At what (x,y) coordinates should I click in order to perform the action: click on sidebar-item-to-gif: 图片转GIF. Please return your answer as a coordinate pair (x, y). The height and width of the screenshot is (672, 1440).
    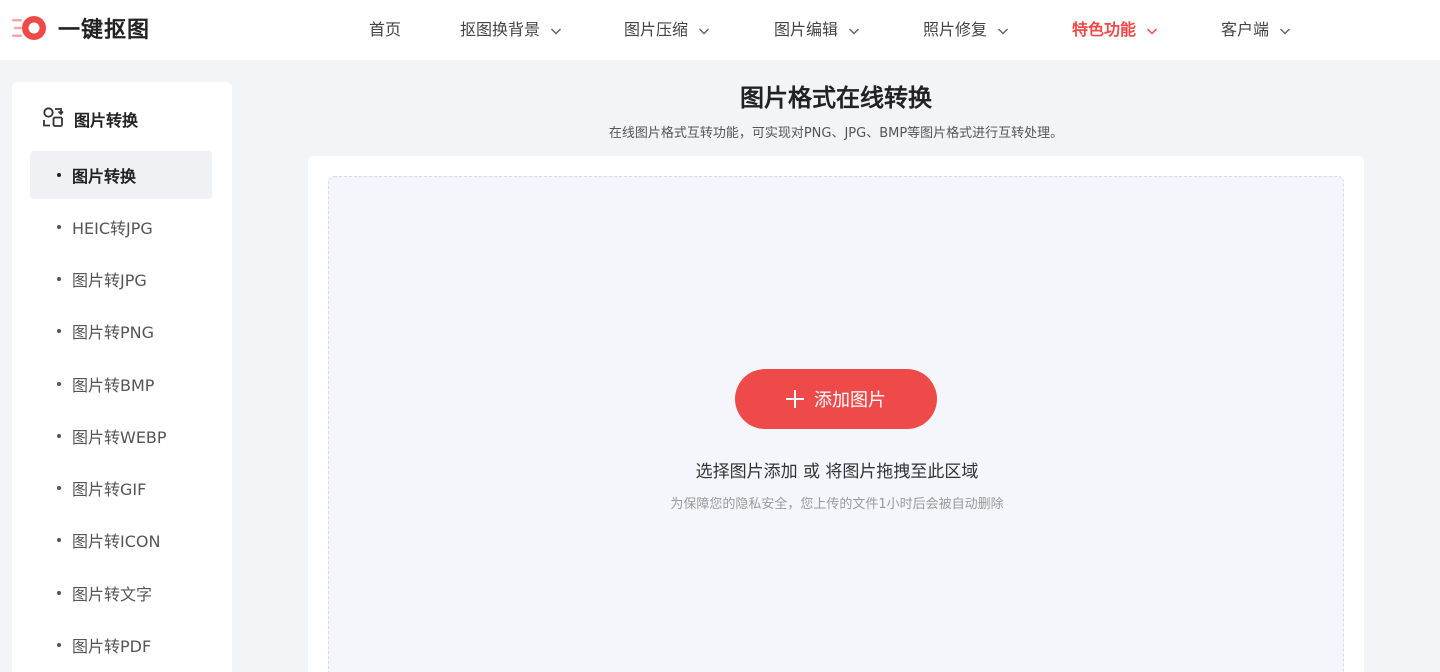
    Looking at the image, I should click on (121, 488).